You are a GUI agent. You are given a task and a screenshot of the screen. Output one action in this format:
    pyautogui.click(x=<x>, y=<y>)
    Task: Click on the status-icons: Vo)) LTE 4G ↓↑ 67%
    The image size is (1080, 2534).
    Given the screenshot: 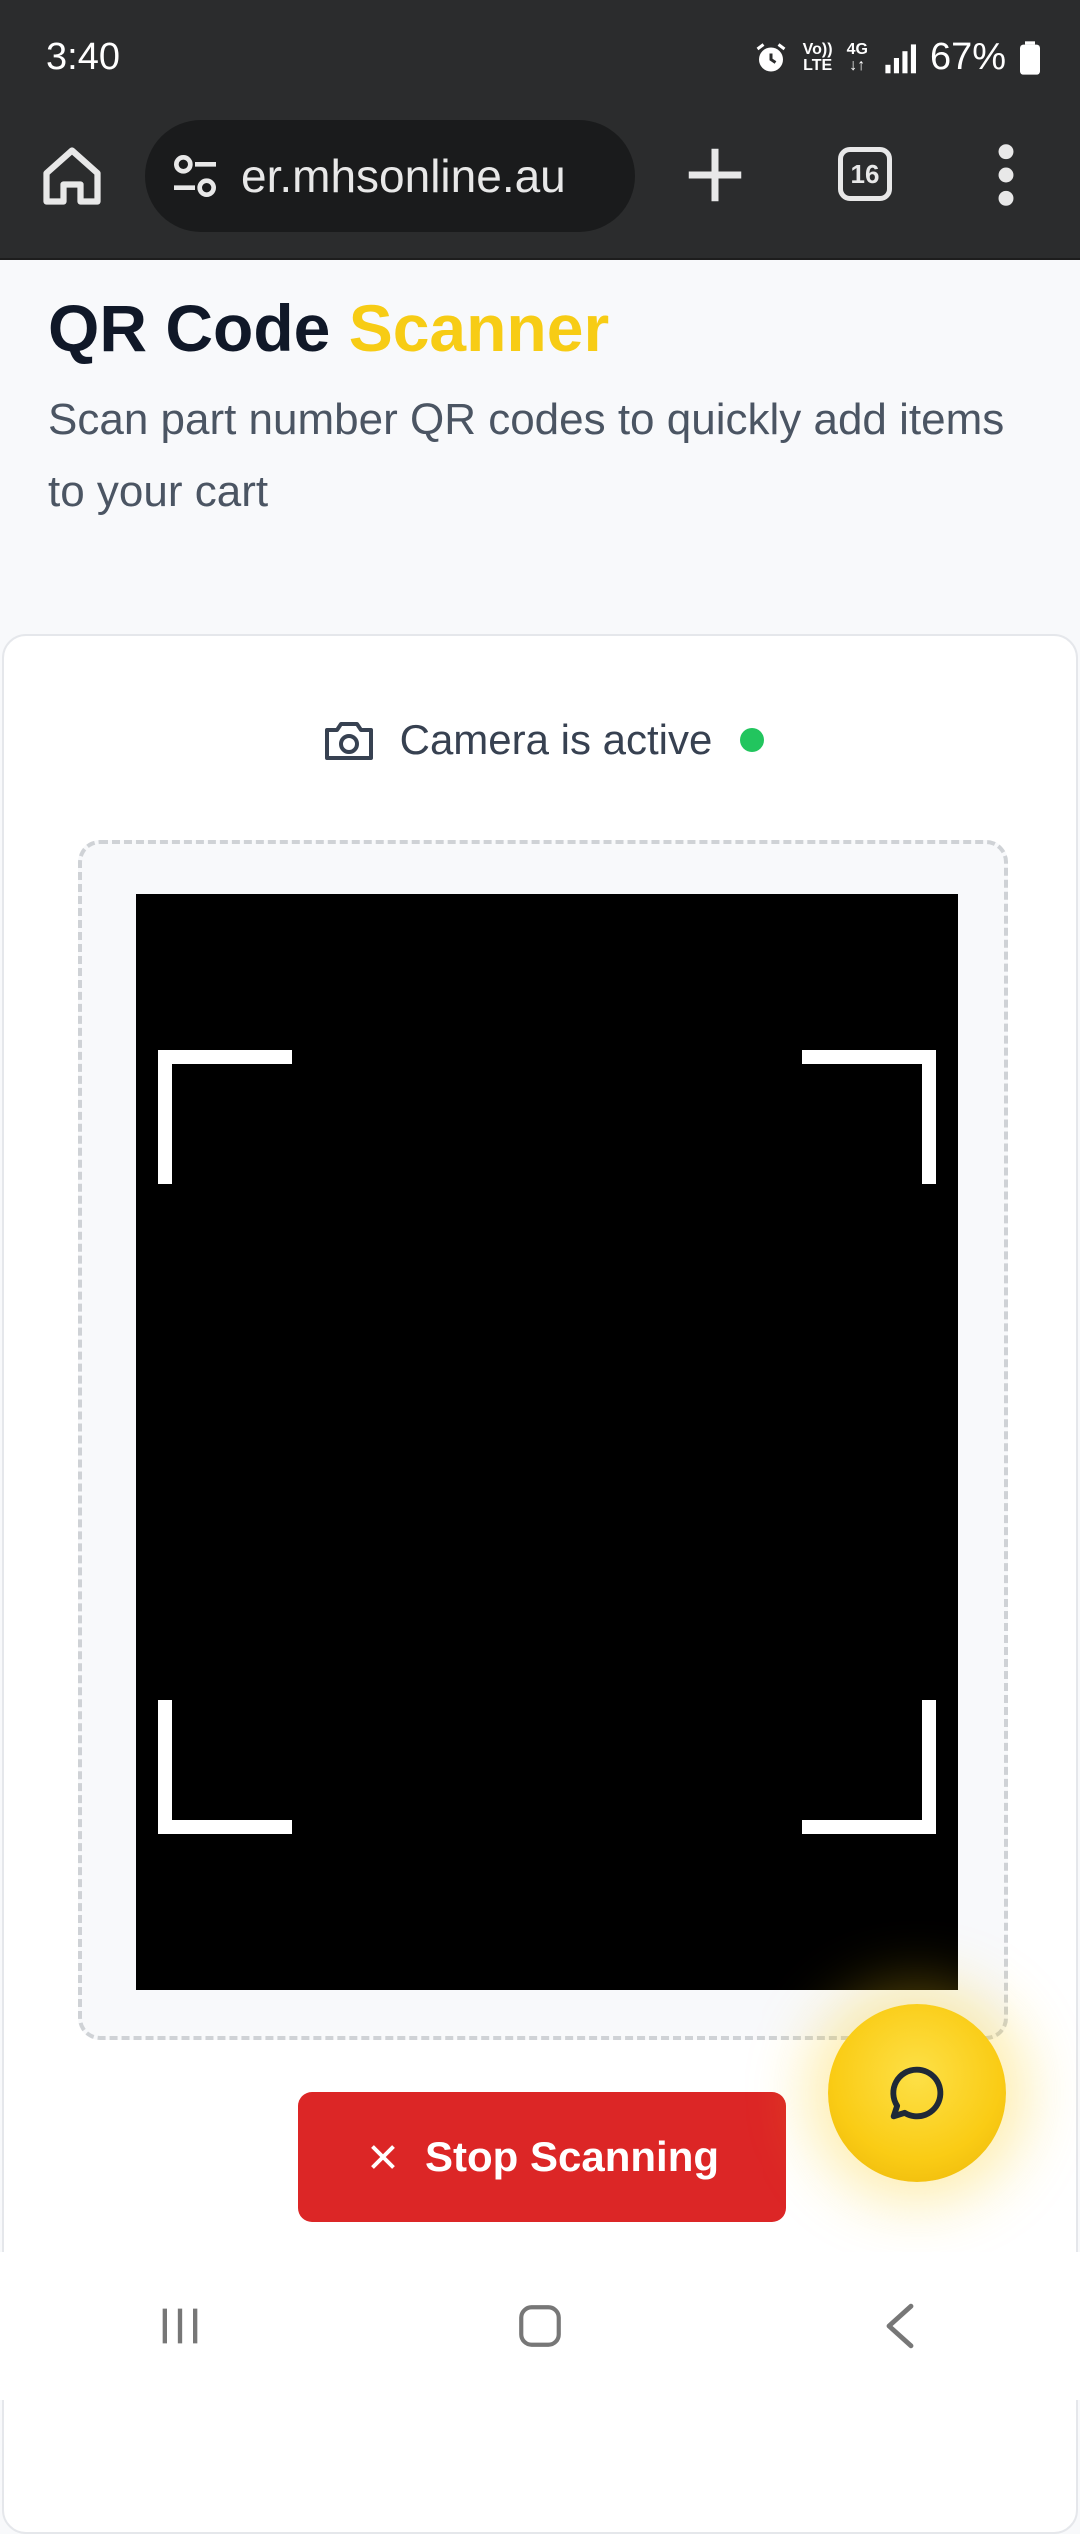 What is the action you would take?
    pyautogui.click(x=896, y=57)
    